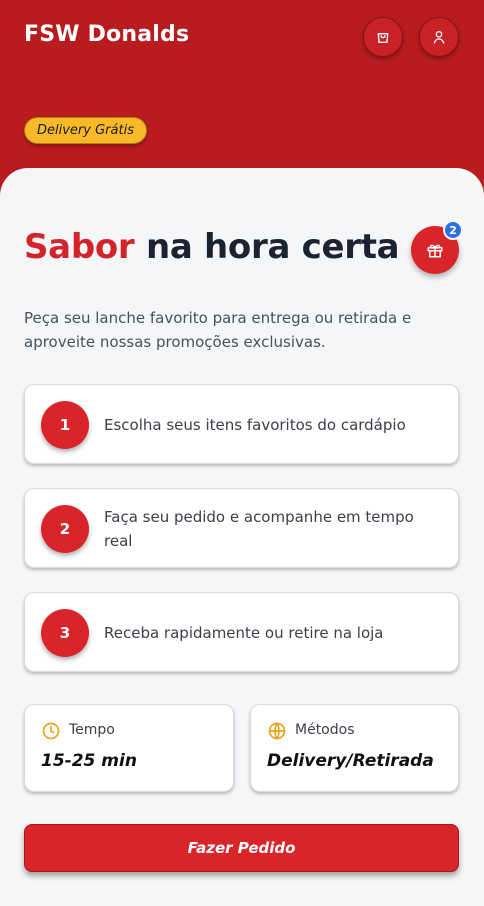 Image resolution: width=484 pixels, height=906 pixels. What do you see at coordinates (267, 247) in the screenshot?
I see `hero-title-rest: na hora certa` at bounding box center [267, 247].